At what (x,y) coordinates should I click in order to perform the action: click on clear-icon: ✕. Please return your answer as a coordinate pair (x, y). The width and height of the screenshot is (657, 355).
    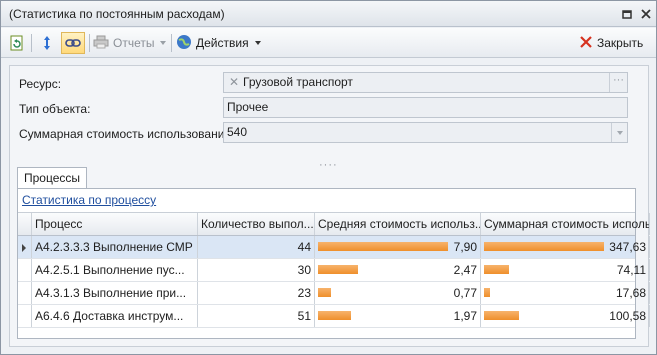
    Looking at the image, I should click on (234, 82).